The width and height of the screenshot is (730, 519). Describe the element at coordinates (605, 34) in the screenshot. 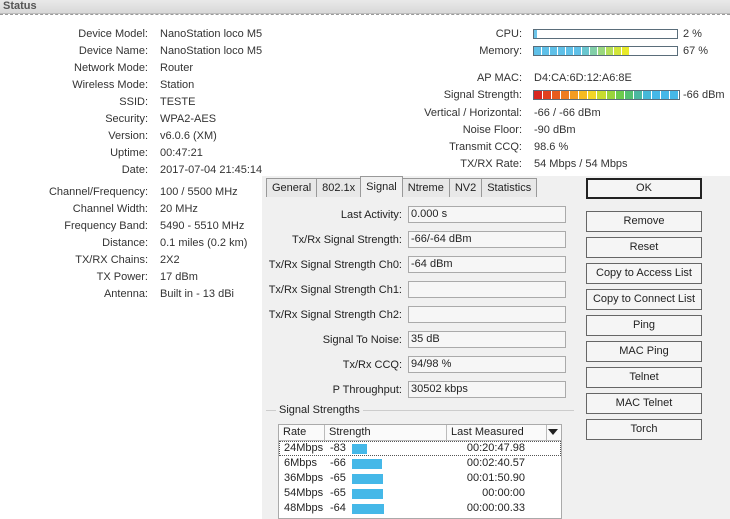

I see `cpu-meter` at that location.